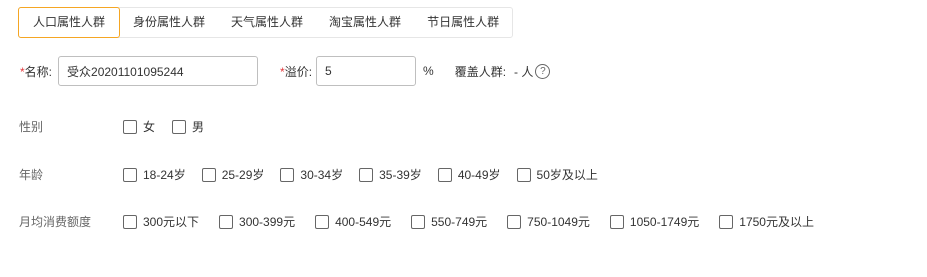 The image size is (927, 277). Describe the element at coordinates (480, 71) in the screenshot. I see `coverage-label: 覆盖人群:` at that location.